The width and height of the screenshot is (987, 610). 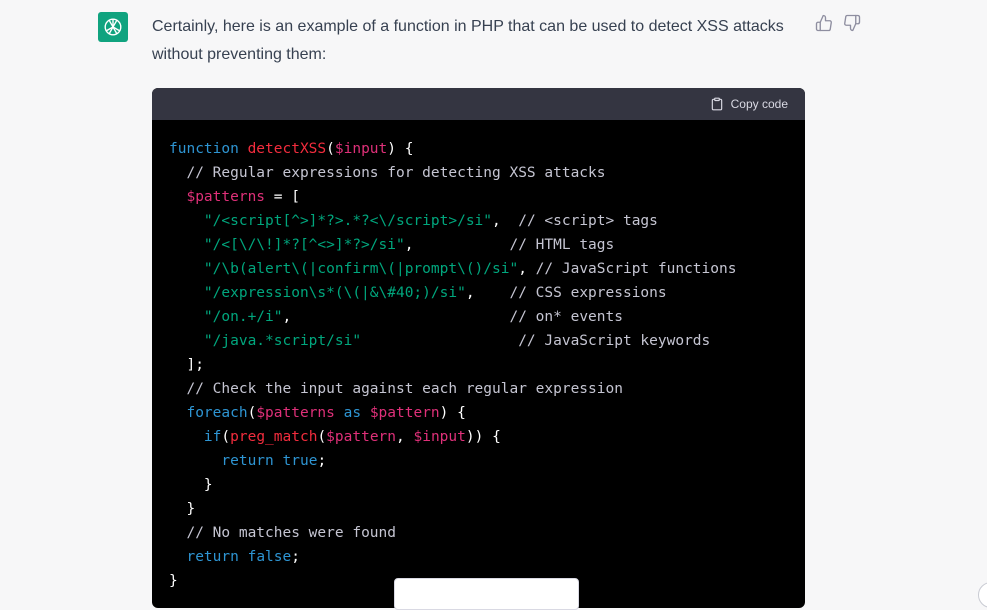 I want to click on code-token: // CSS expressions, so click(x=588, y=293).